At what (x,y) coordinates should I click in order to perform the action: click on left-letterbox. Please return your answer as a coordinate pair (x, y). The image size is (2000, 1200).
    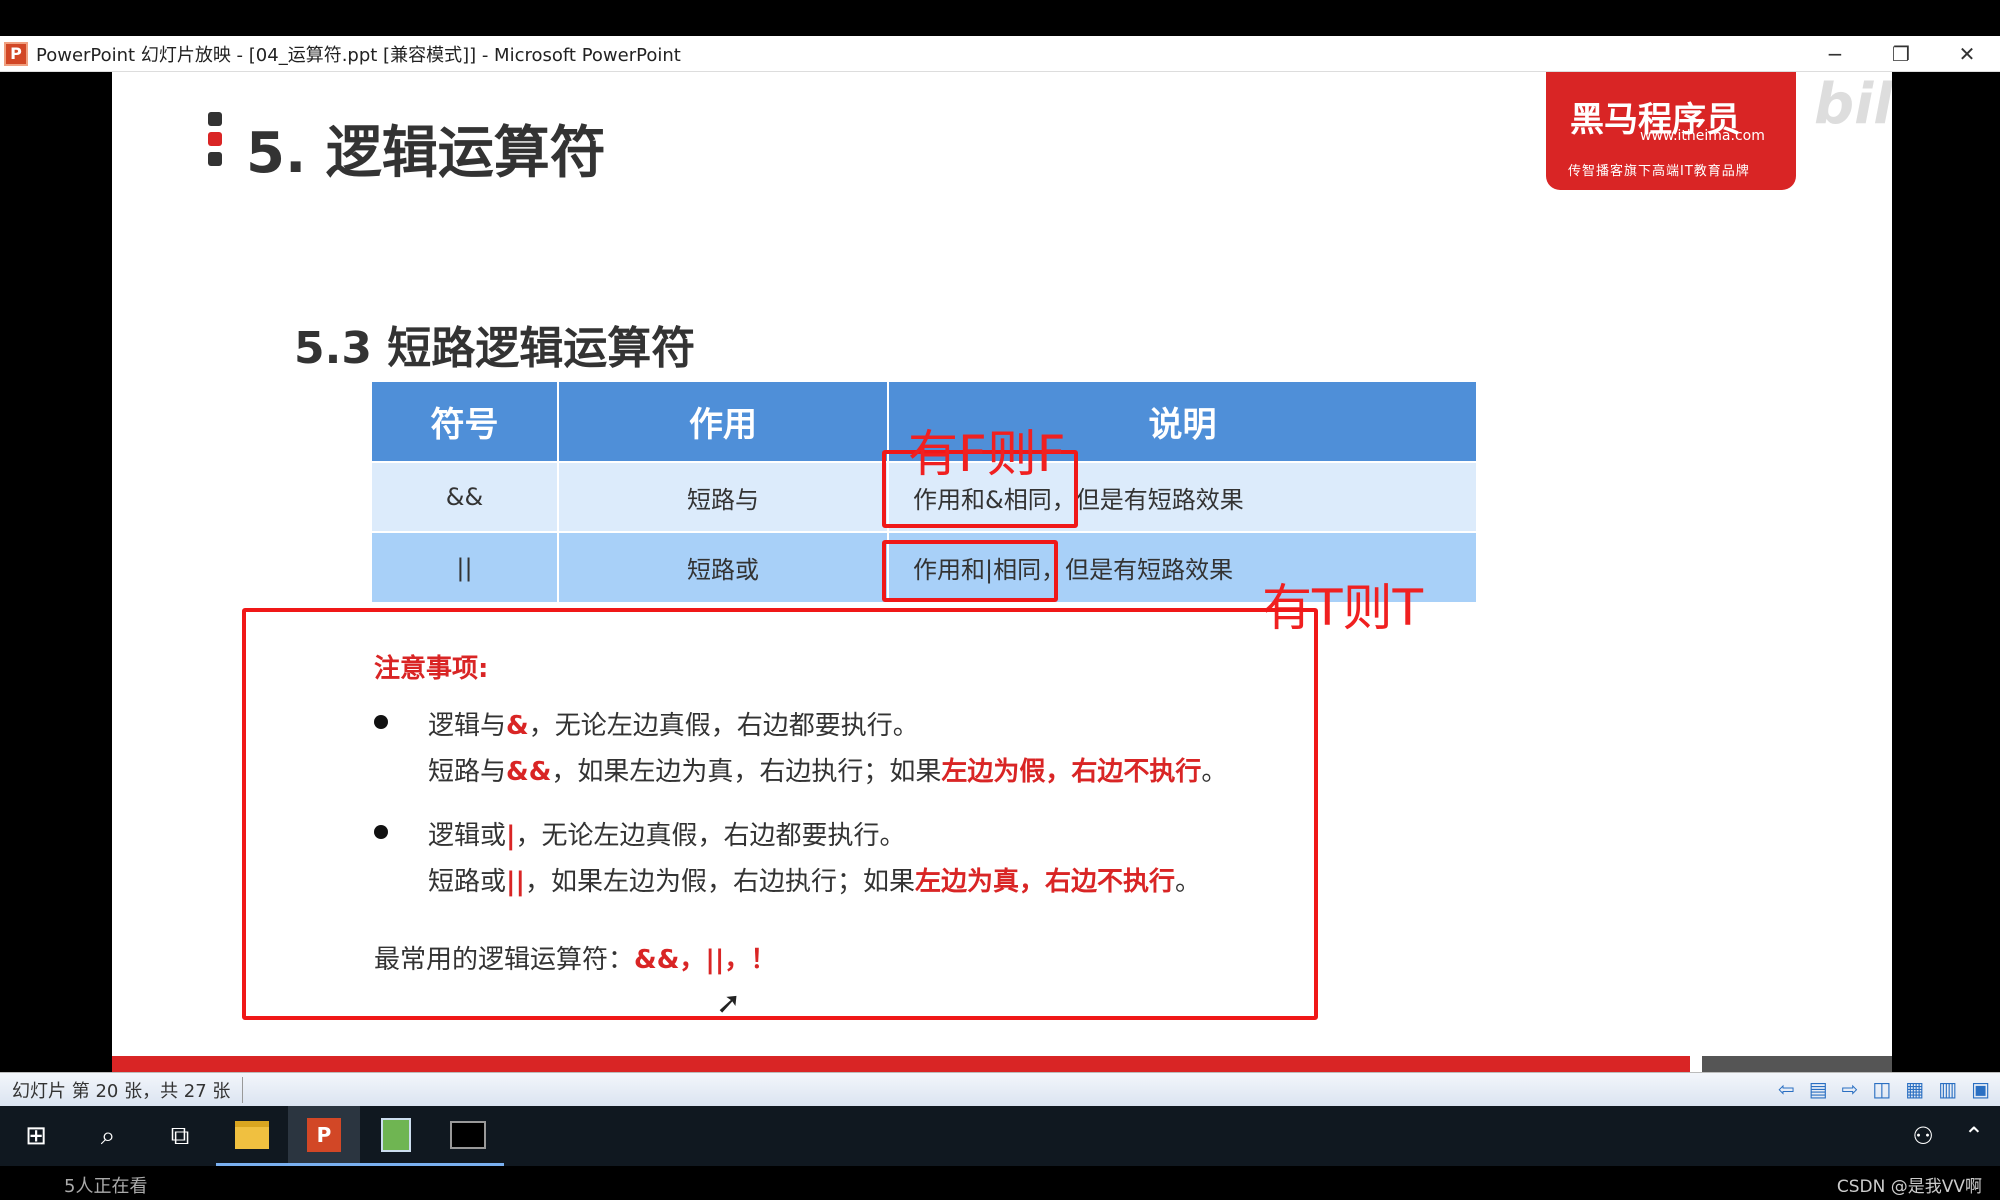
    Looking at the image, I should click on (56, 572).